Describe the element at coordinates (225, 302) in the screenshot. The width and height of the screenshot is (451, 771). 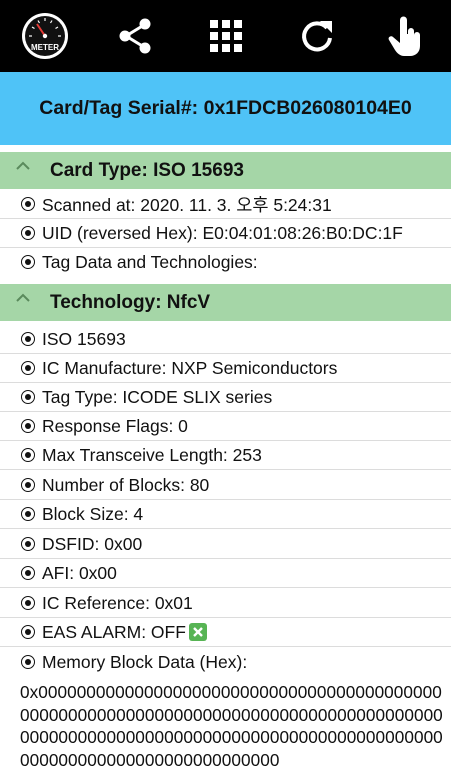
I see `technology-header: Technology: NfcV` at that location.